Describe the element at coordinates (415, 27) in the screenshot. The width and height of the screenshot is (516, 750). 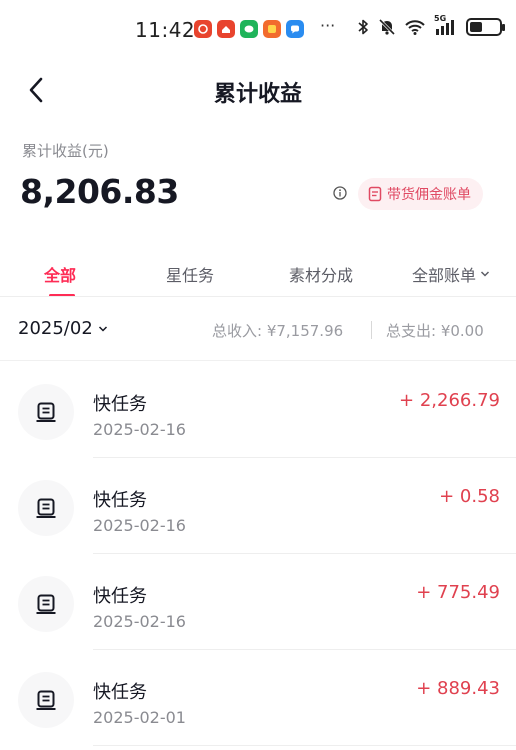
I see `wifi-icon` at that location.